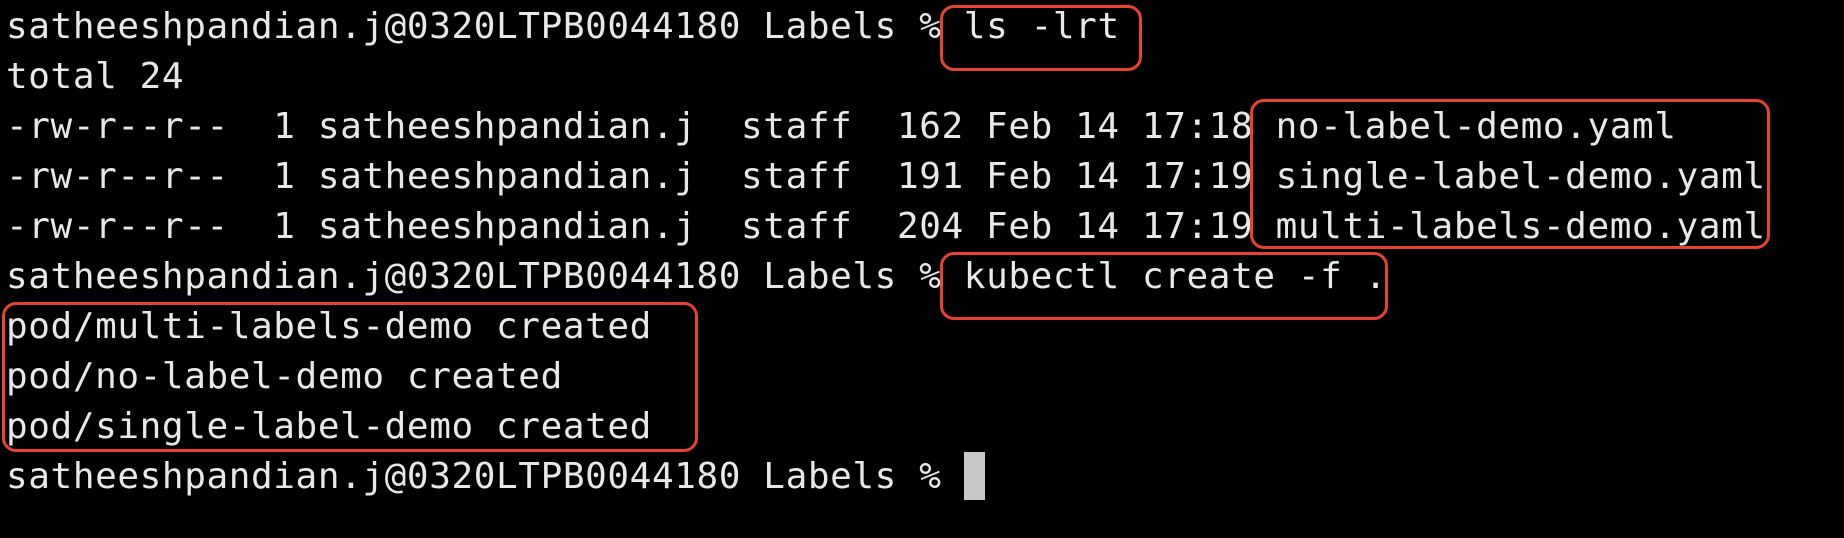 This screenshot has height=538, width=1844. Describe the element at coordinates (95, 76) in the screenshot. I see `output-line: total 24` at that location.